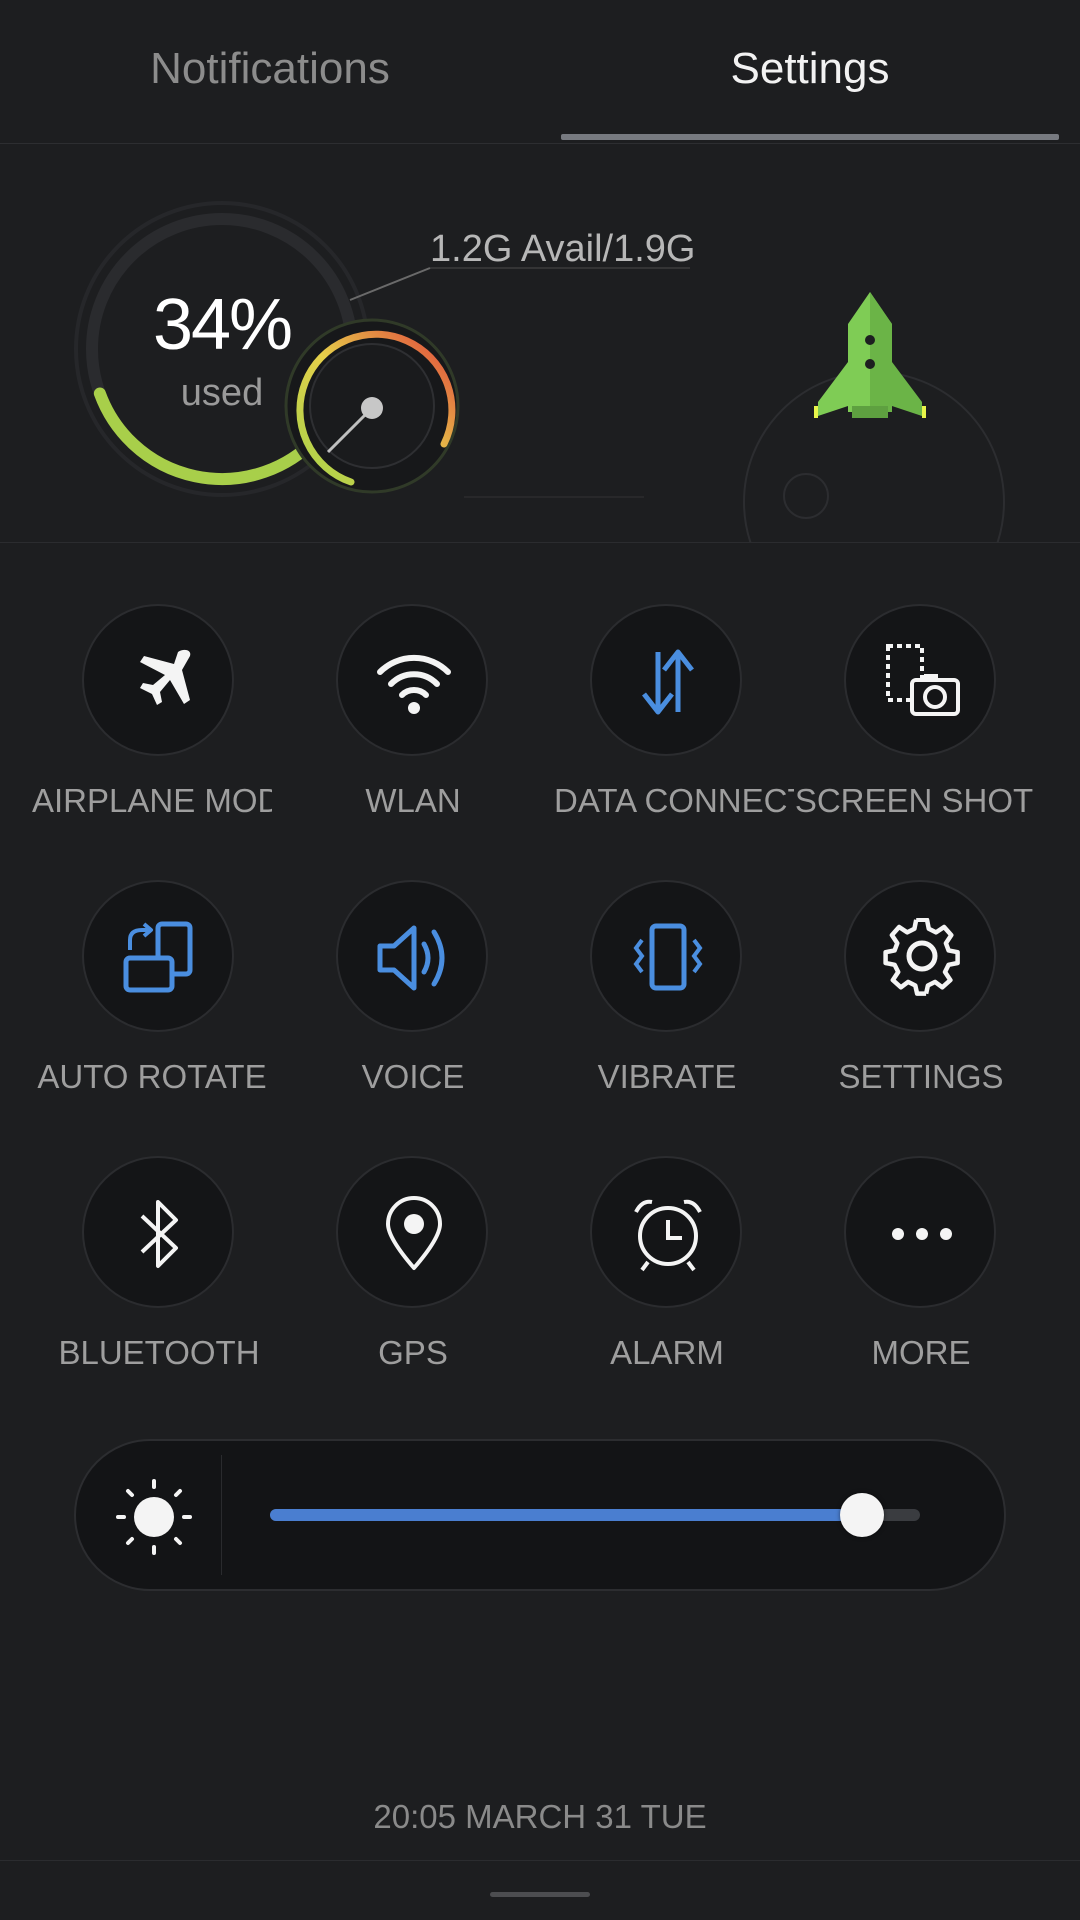 The height and width of the screenshot is (1920, 1080). What do you see at coordinates (165, 677) in the screenshot?
I see `airplane-icon` at bounding box center [165, 677].